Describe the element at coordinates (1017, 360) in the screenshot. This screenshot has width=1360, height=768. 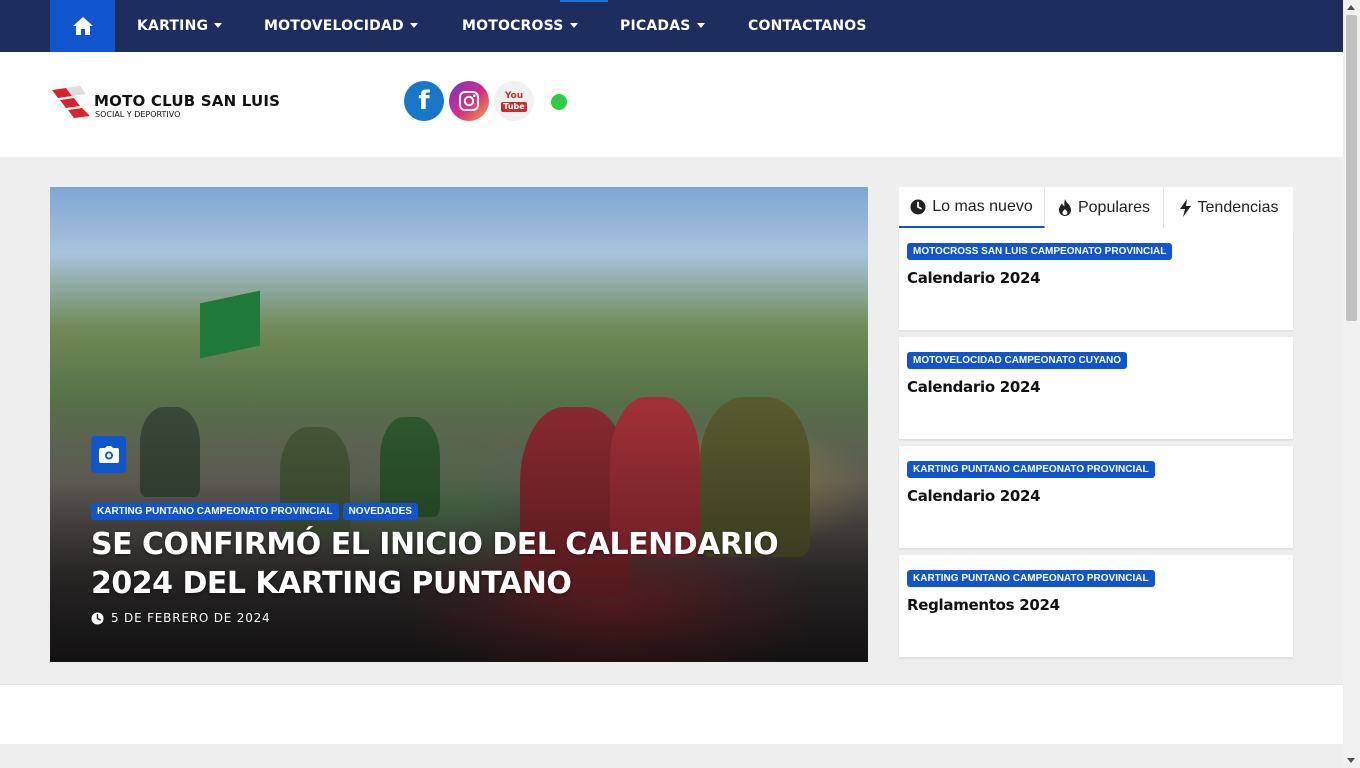
I see `category-tag: MOTOVELOCIDAD CAMPEONATO CUYANO` at that location.